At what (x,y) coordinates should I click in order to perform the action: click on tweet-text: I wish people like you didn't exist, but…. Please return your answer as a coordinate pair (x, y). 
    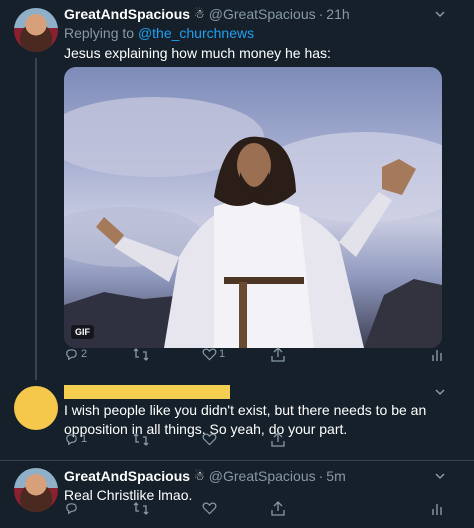
    Looking at the image, I should click on (245, 419).